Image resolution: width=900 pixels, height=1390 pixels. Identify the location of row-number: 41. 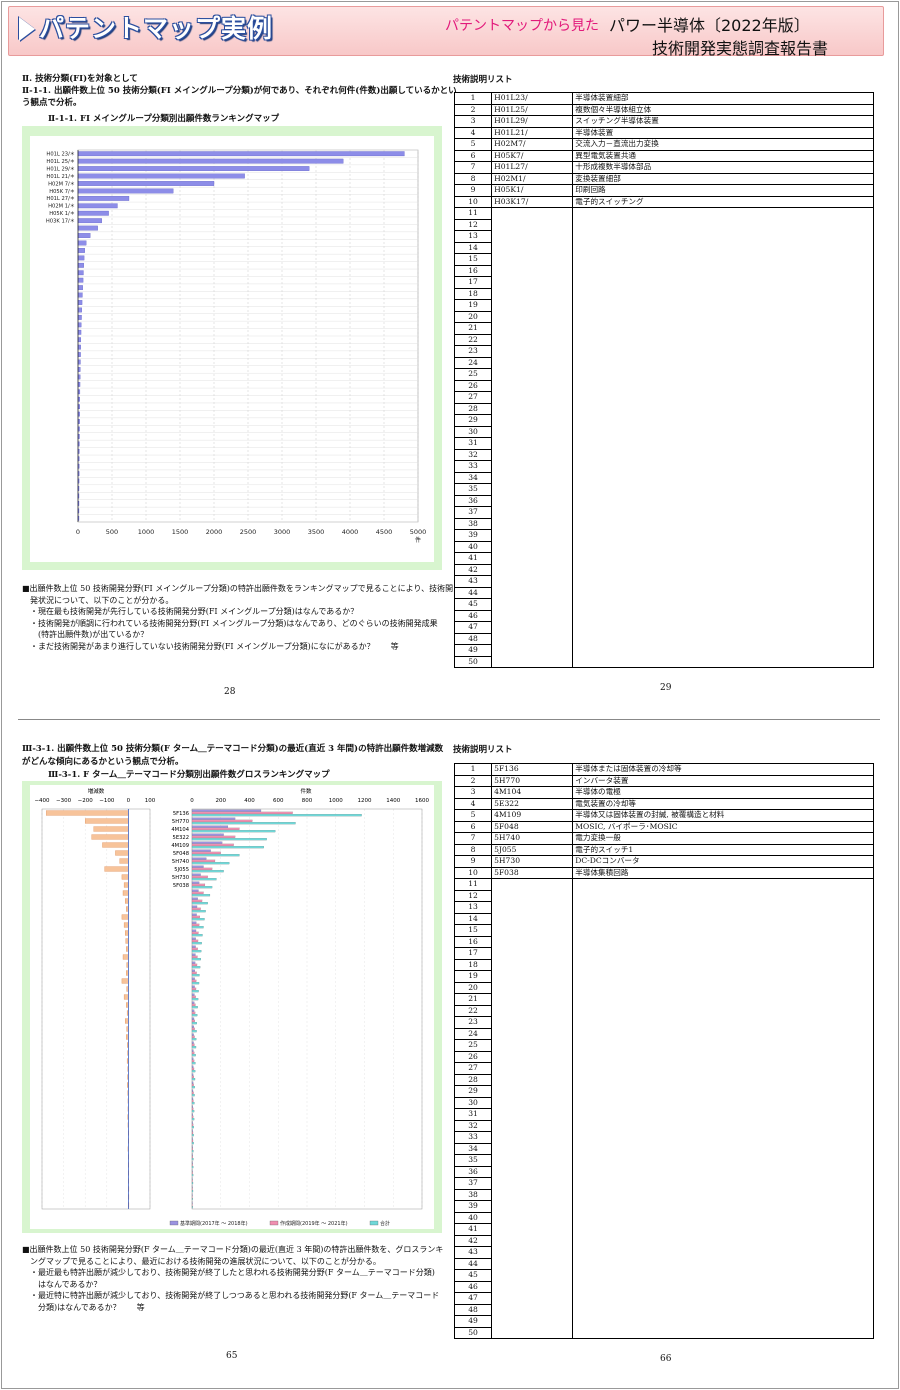
(473, 1229).